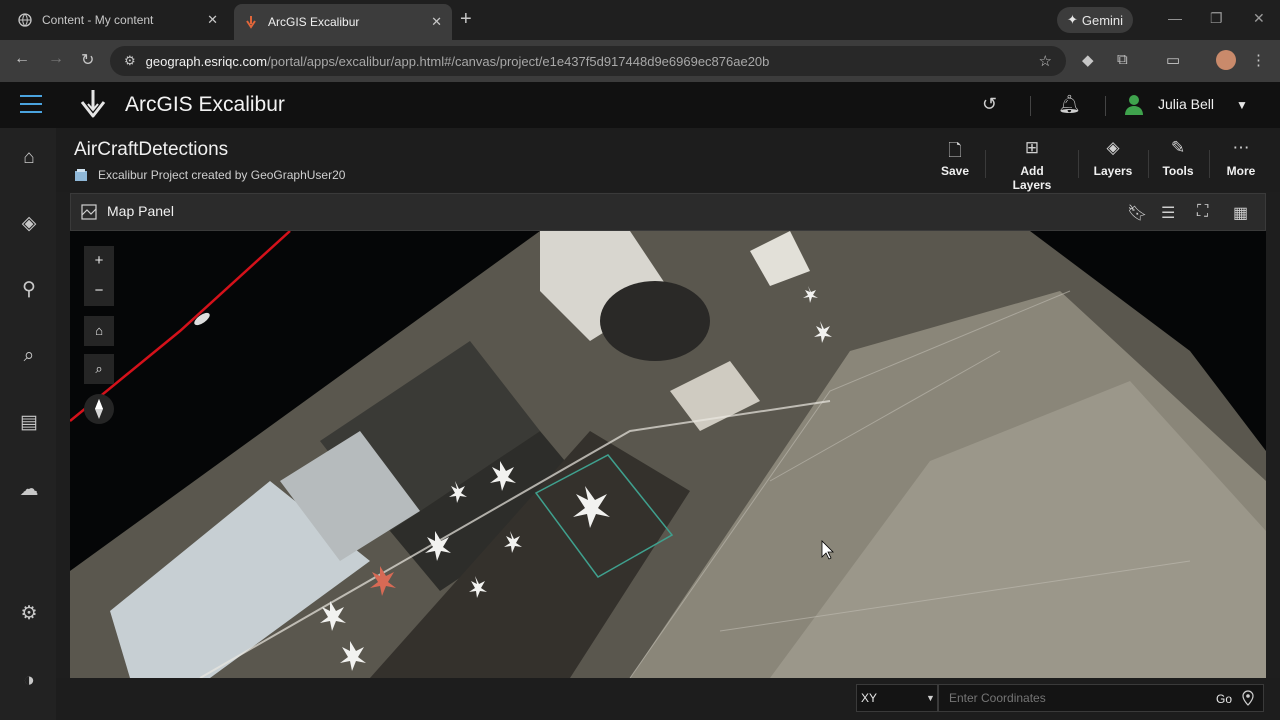 Image resolution: width=1280 pixels, height=720 pixels. I want to click on search-icon: ⌕, so click(29, 356).